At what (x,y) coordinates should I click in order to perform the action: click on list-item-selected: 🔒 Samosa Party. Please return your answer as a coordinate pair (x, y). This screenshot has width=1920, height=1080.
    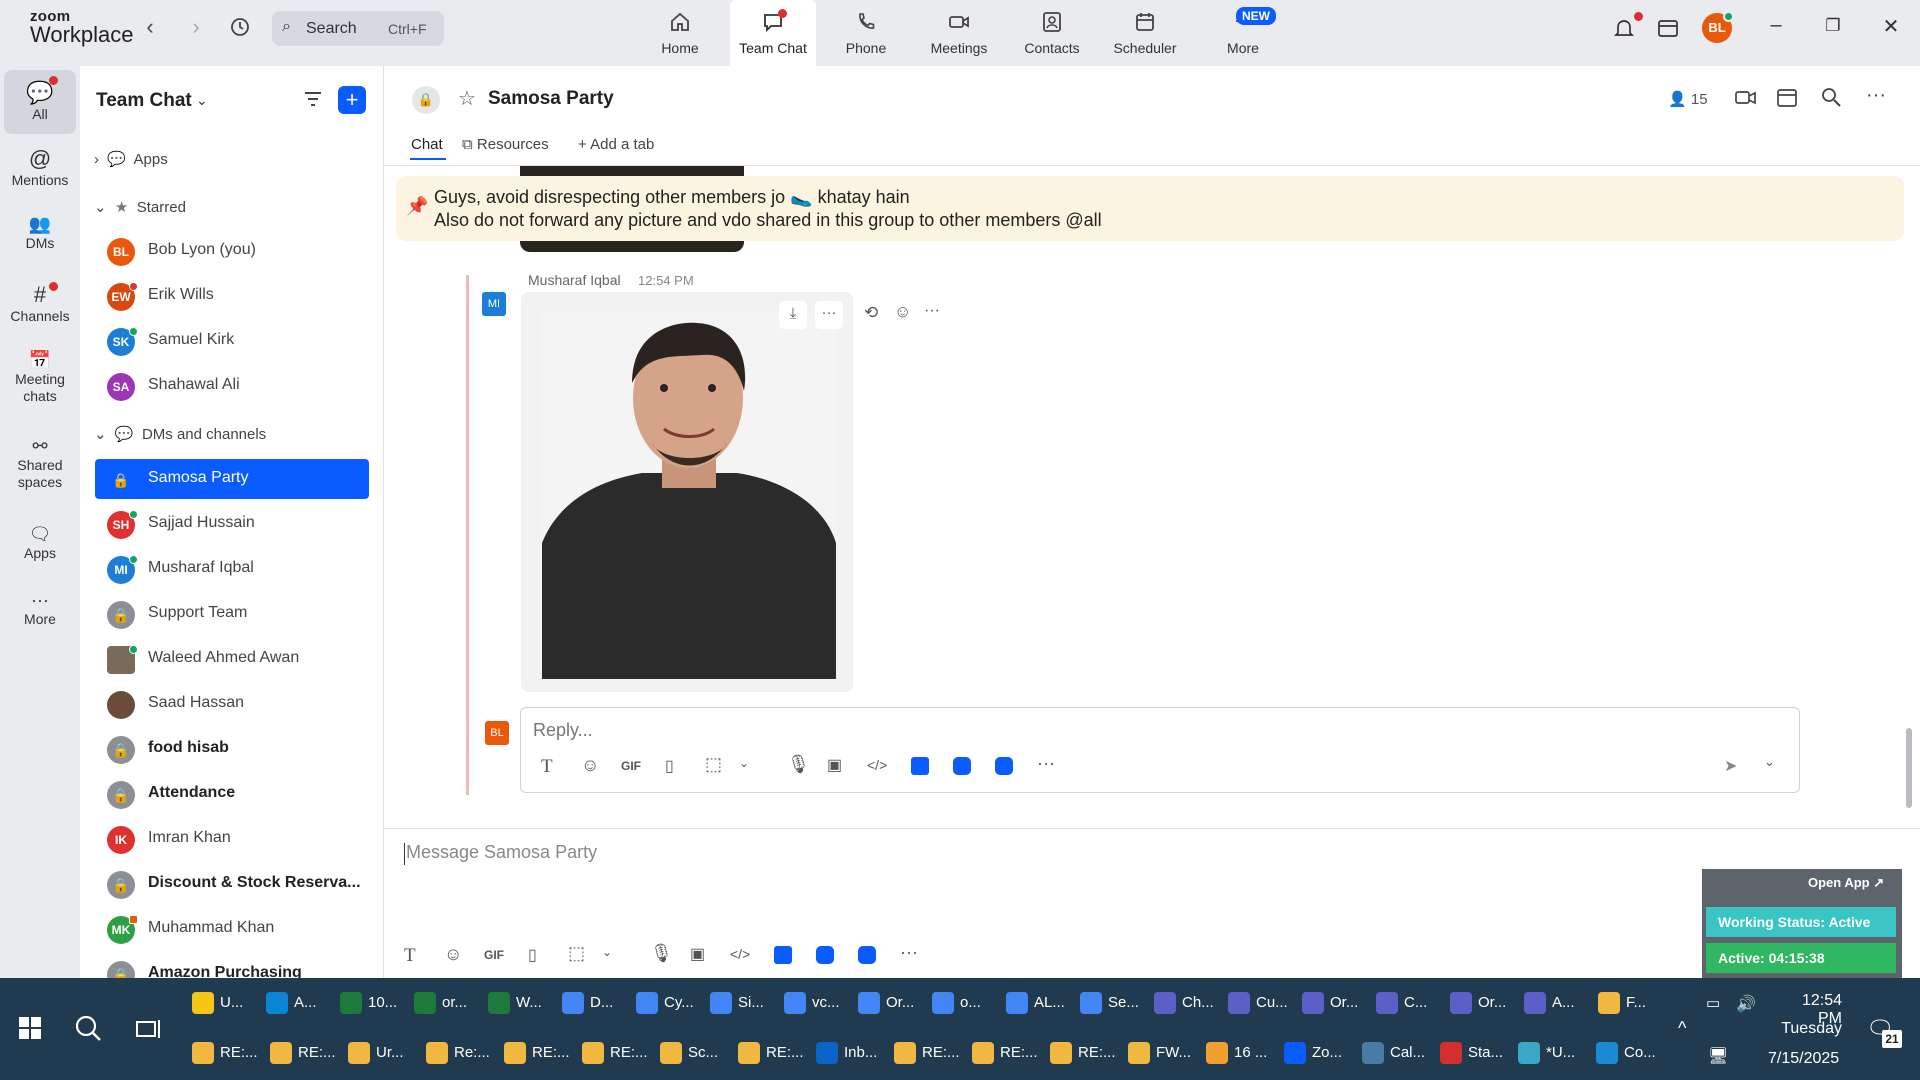
    Looking at the image, I should click on (232, 479).